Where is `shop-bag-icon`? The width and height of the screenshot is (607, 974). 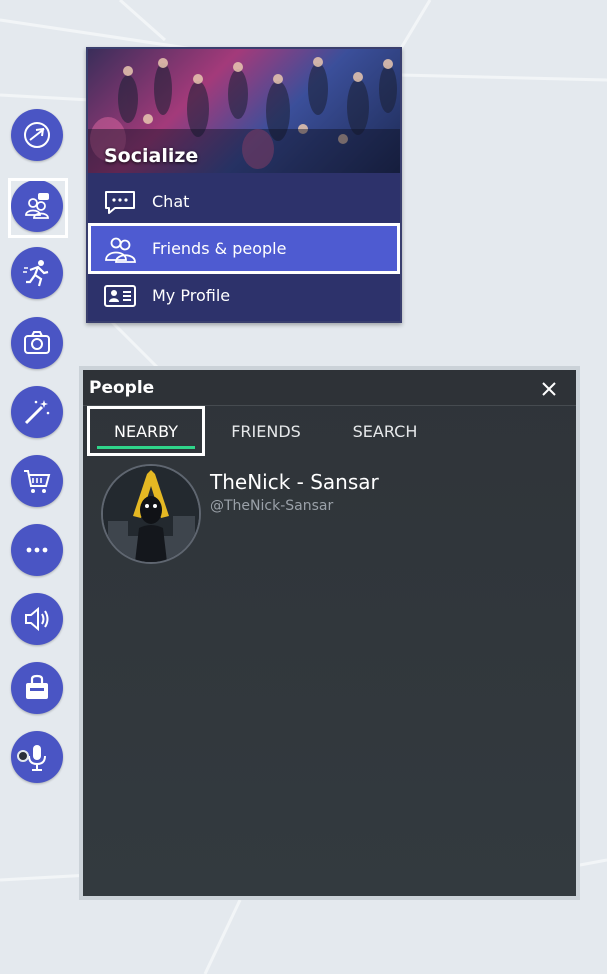
shop-bag-icon is located at coordinates (37, 686).